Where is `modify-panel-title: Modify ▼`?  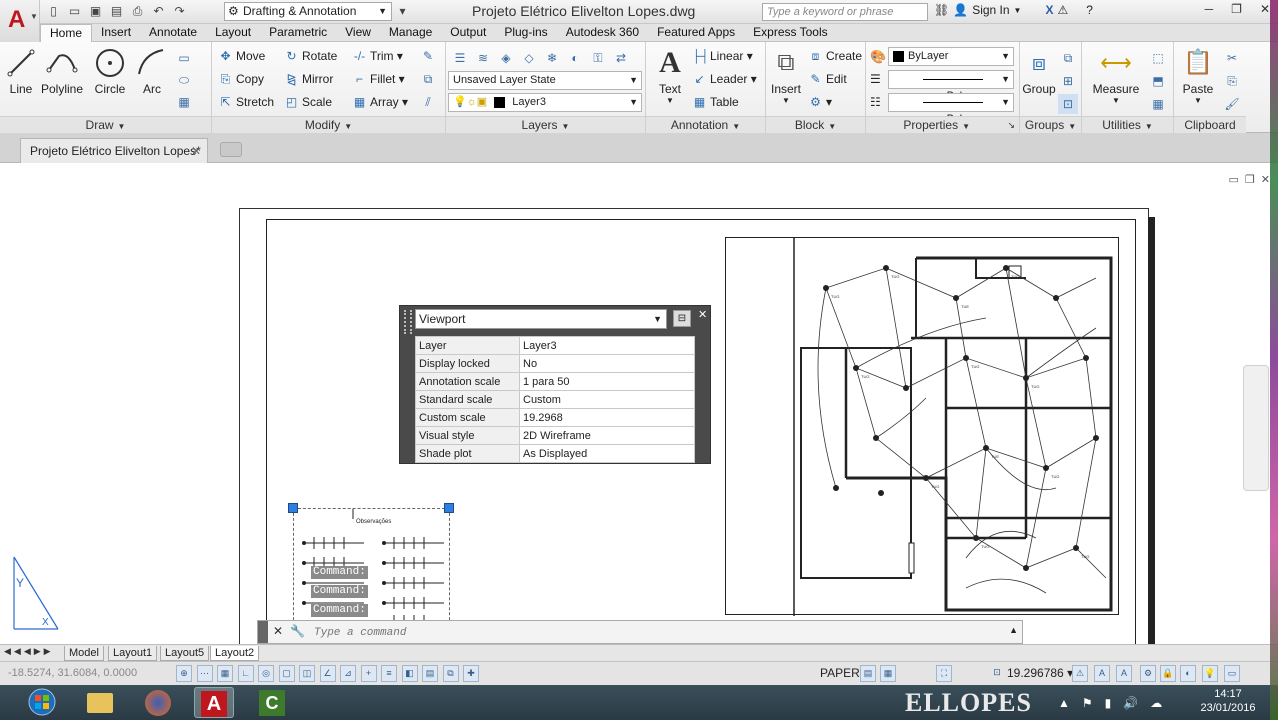 modify-panel-title: Modify ▼ is located at coordinates (328, 124).